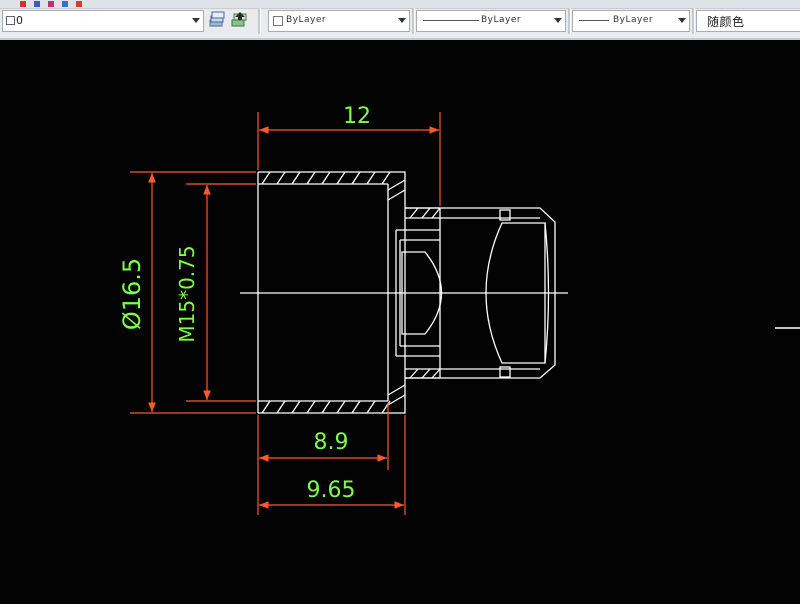 The image size is (800, 604). What do you see at coordinates (726, 22) in the screenshot?
I see `plotstyle-combo-label: 随颜色` at bounding box center [726, 22].